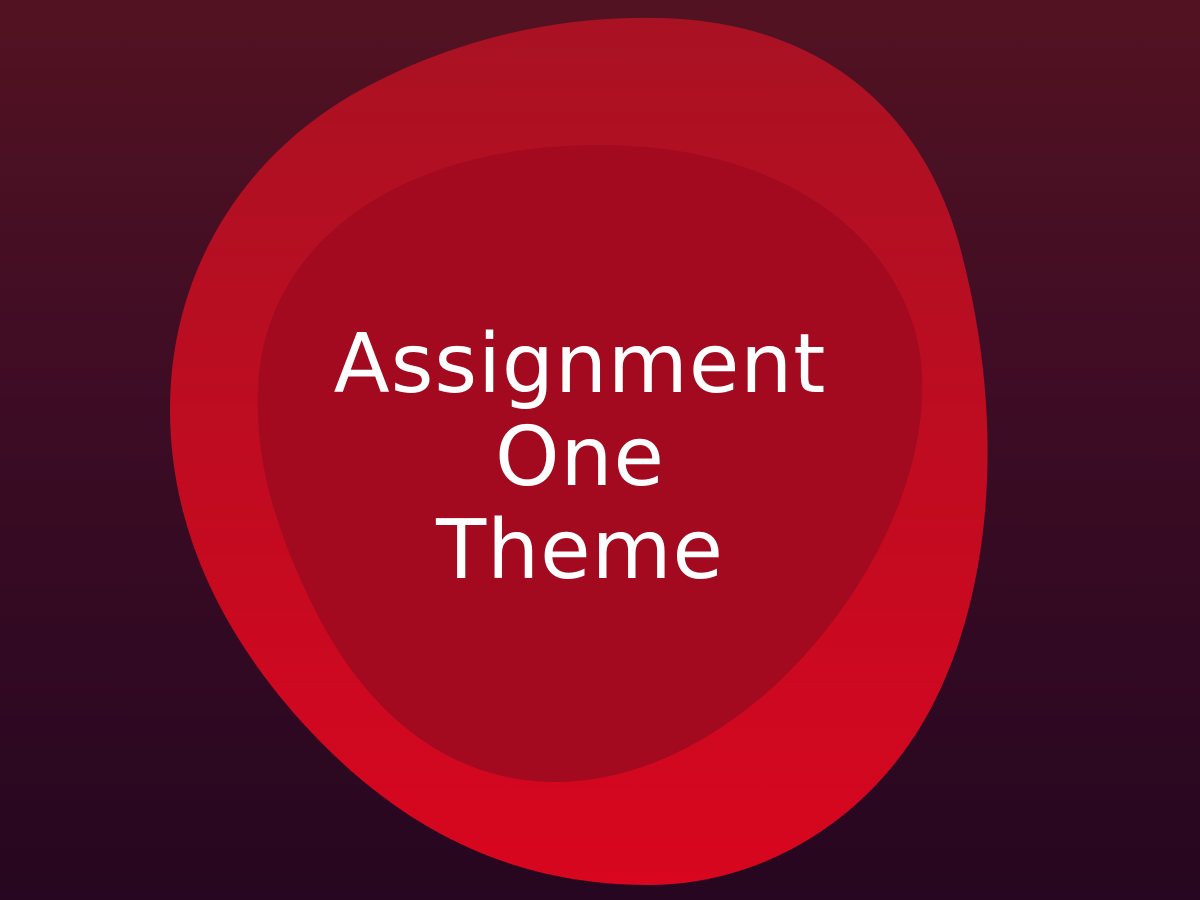 The width and height of the screenshot is (1200, 900). Describe the element at coordinates (580, 550) in the screenshot. I see `title-line-3: Theme` at that location.